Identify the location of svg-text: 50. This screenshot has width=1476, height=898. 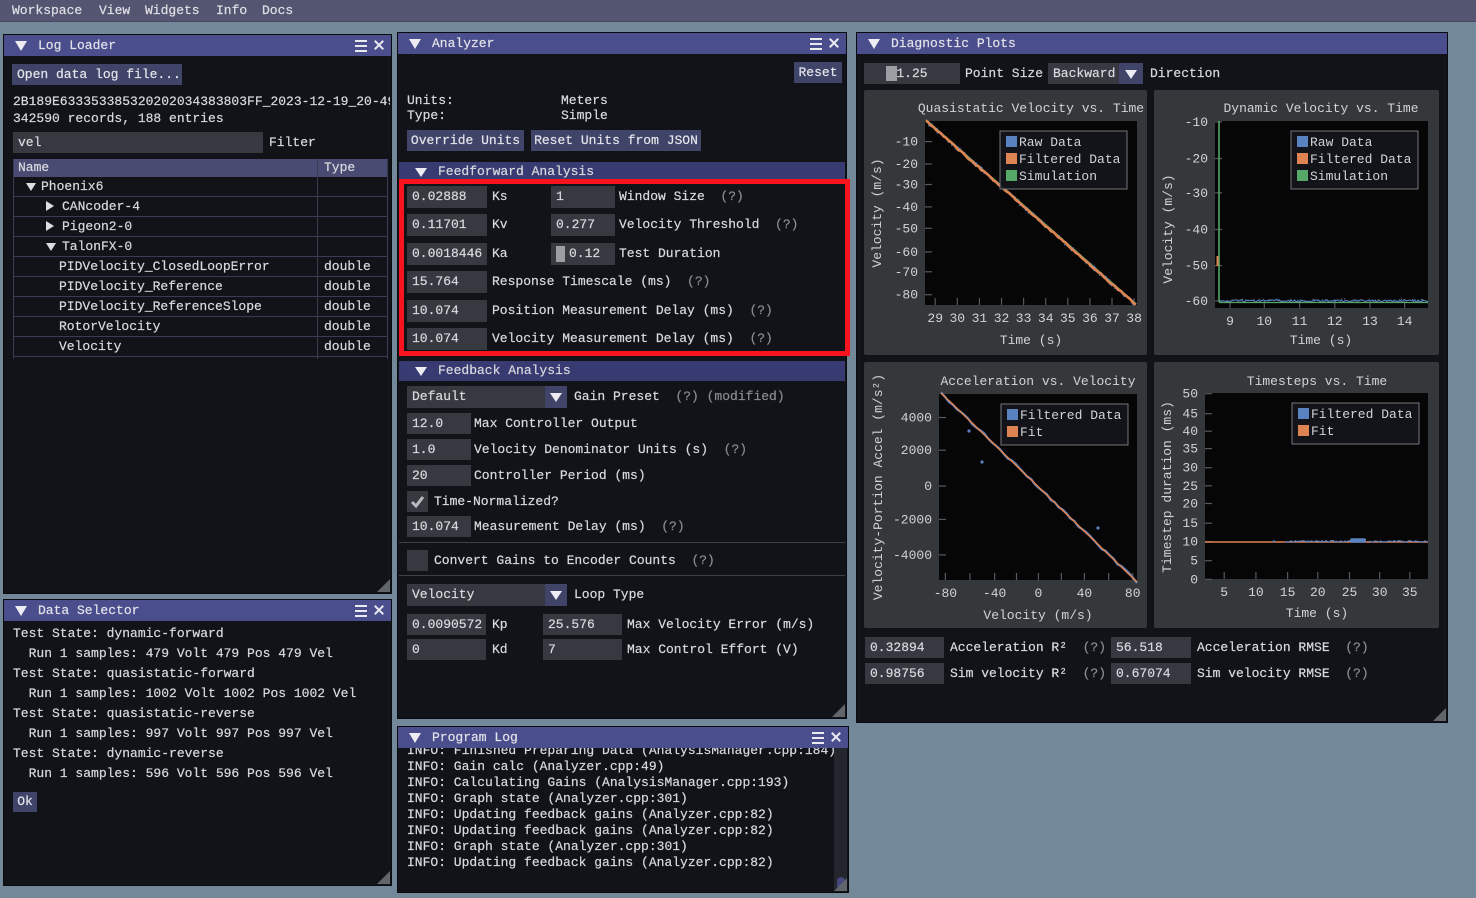
(1190, 394).